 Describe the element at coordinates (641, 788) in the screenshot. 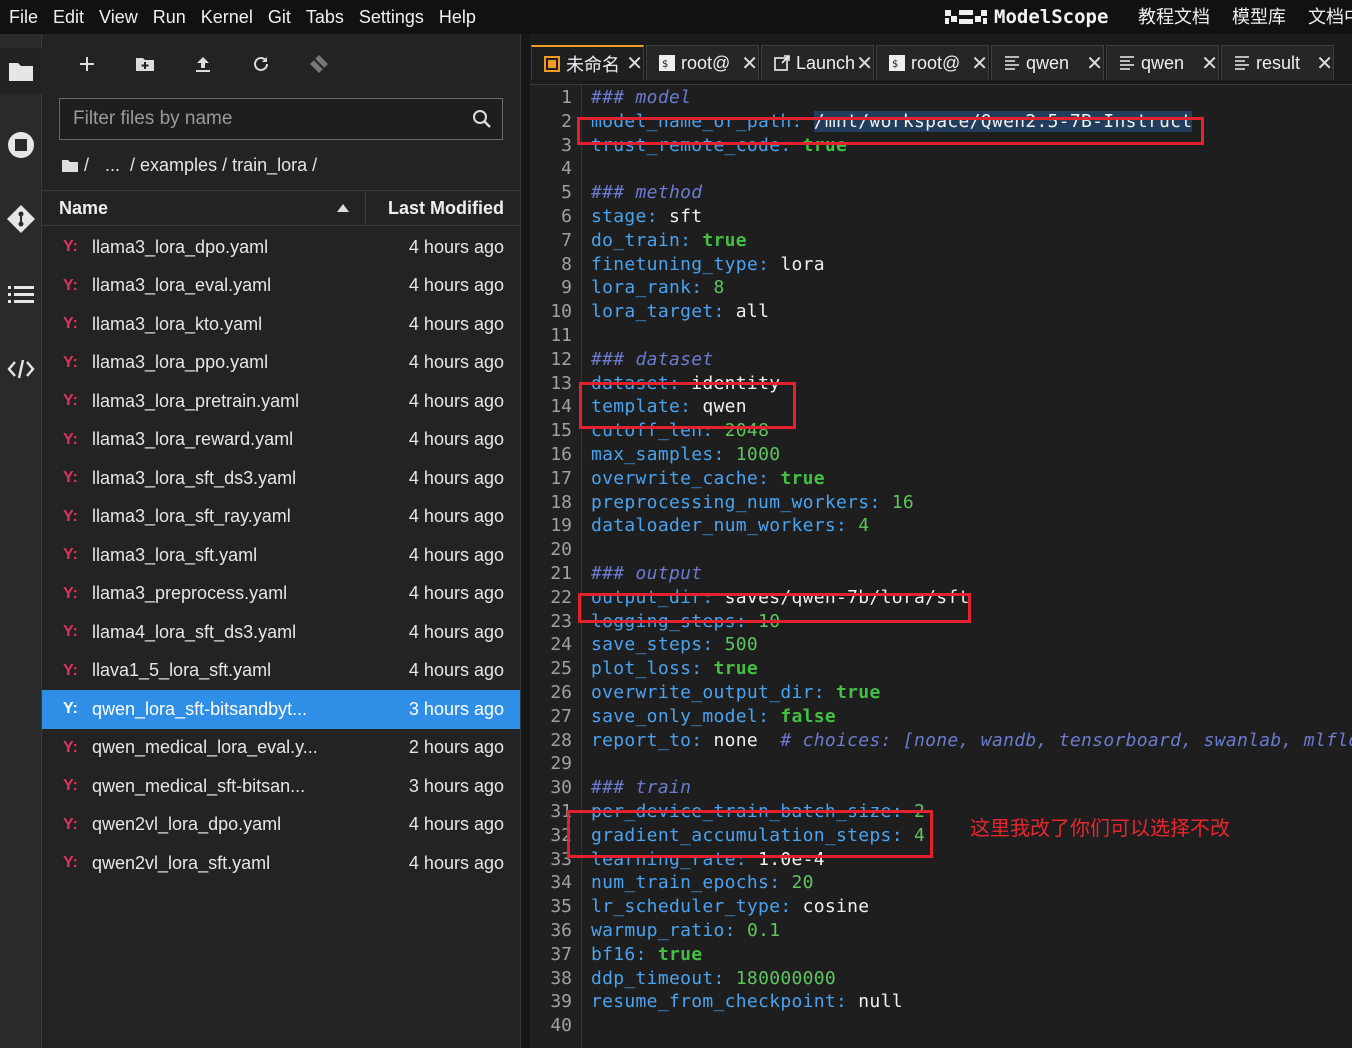

I see `code-line: ### train` at that location.